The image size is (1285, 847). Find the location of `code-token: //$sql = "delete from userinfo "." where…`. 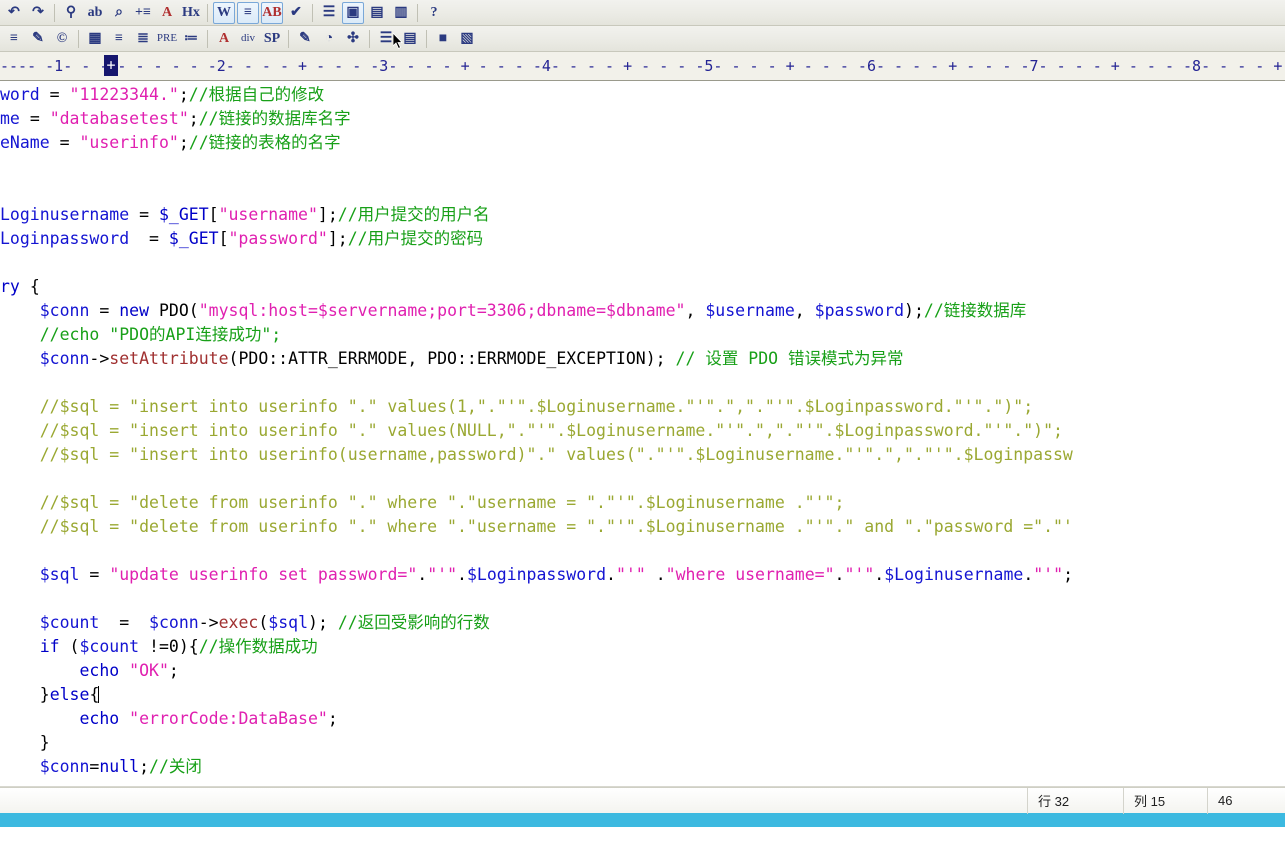

code-token: //$sql = "delete from userinfo "." where… is located at coordinates (556, 526).